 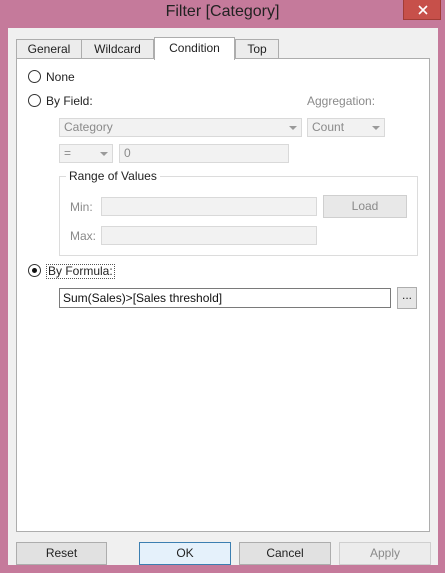 I want to click on by-formula-label: By Formula:, so click(x=80, y=271).